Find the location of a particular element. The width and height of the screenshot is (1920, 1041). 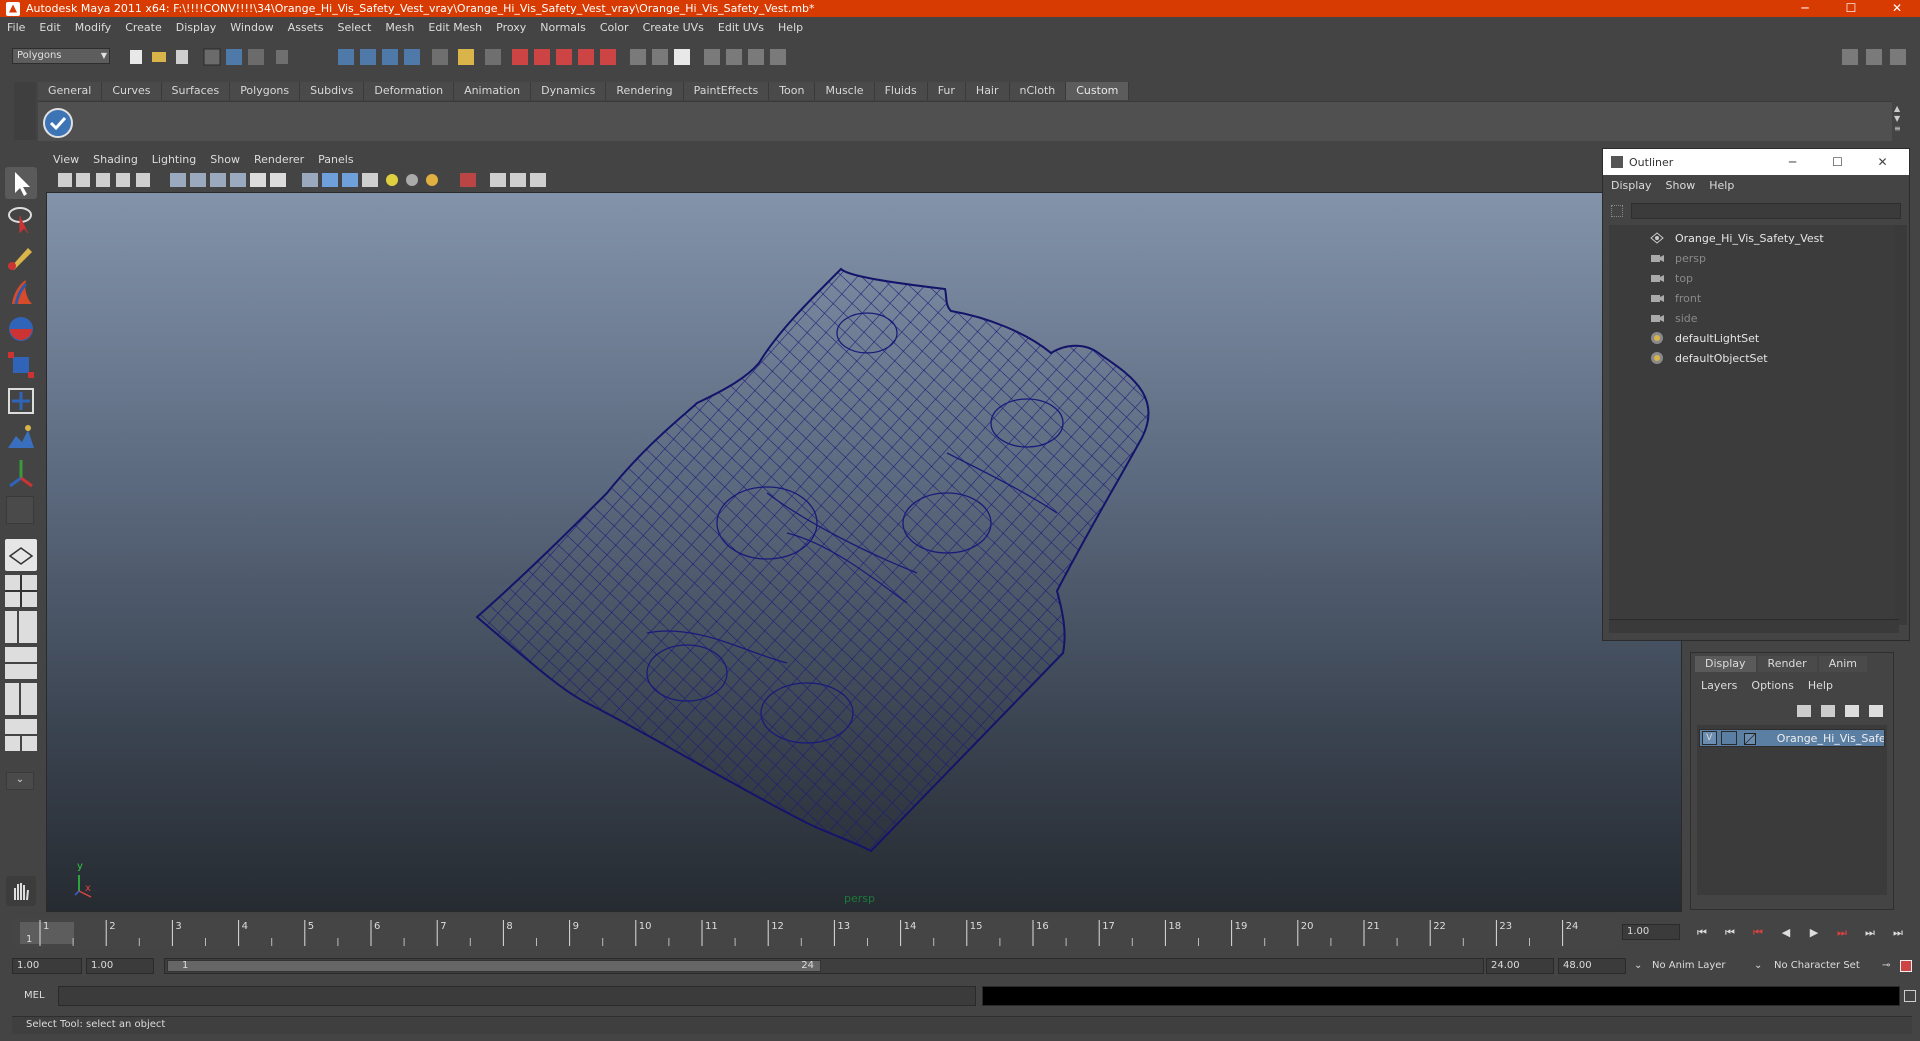

universal-manipulator-icon is located at coordinates (21, 401).